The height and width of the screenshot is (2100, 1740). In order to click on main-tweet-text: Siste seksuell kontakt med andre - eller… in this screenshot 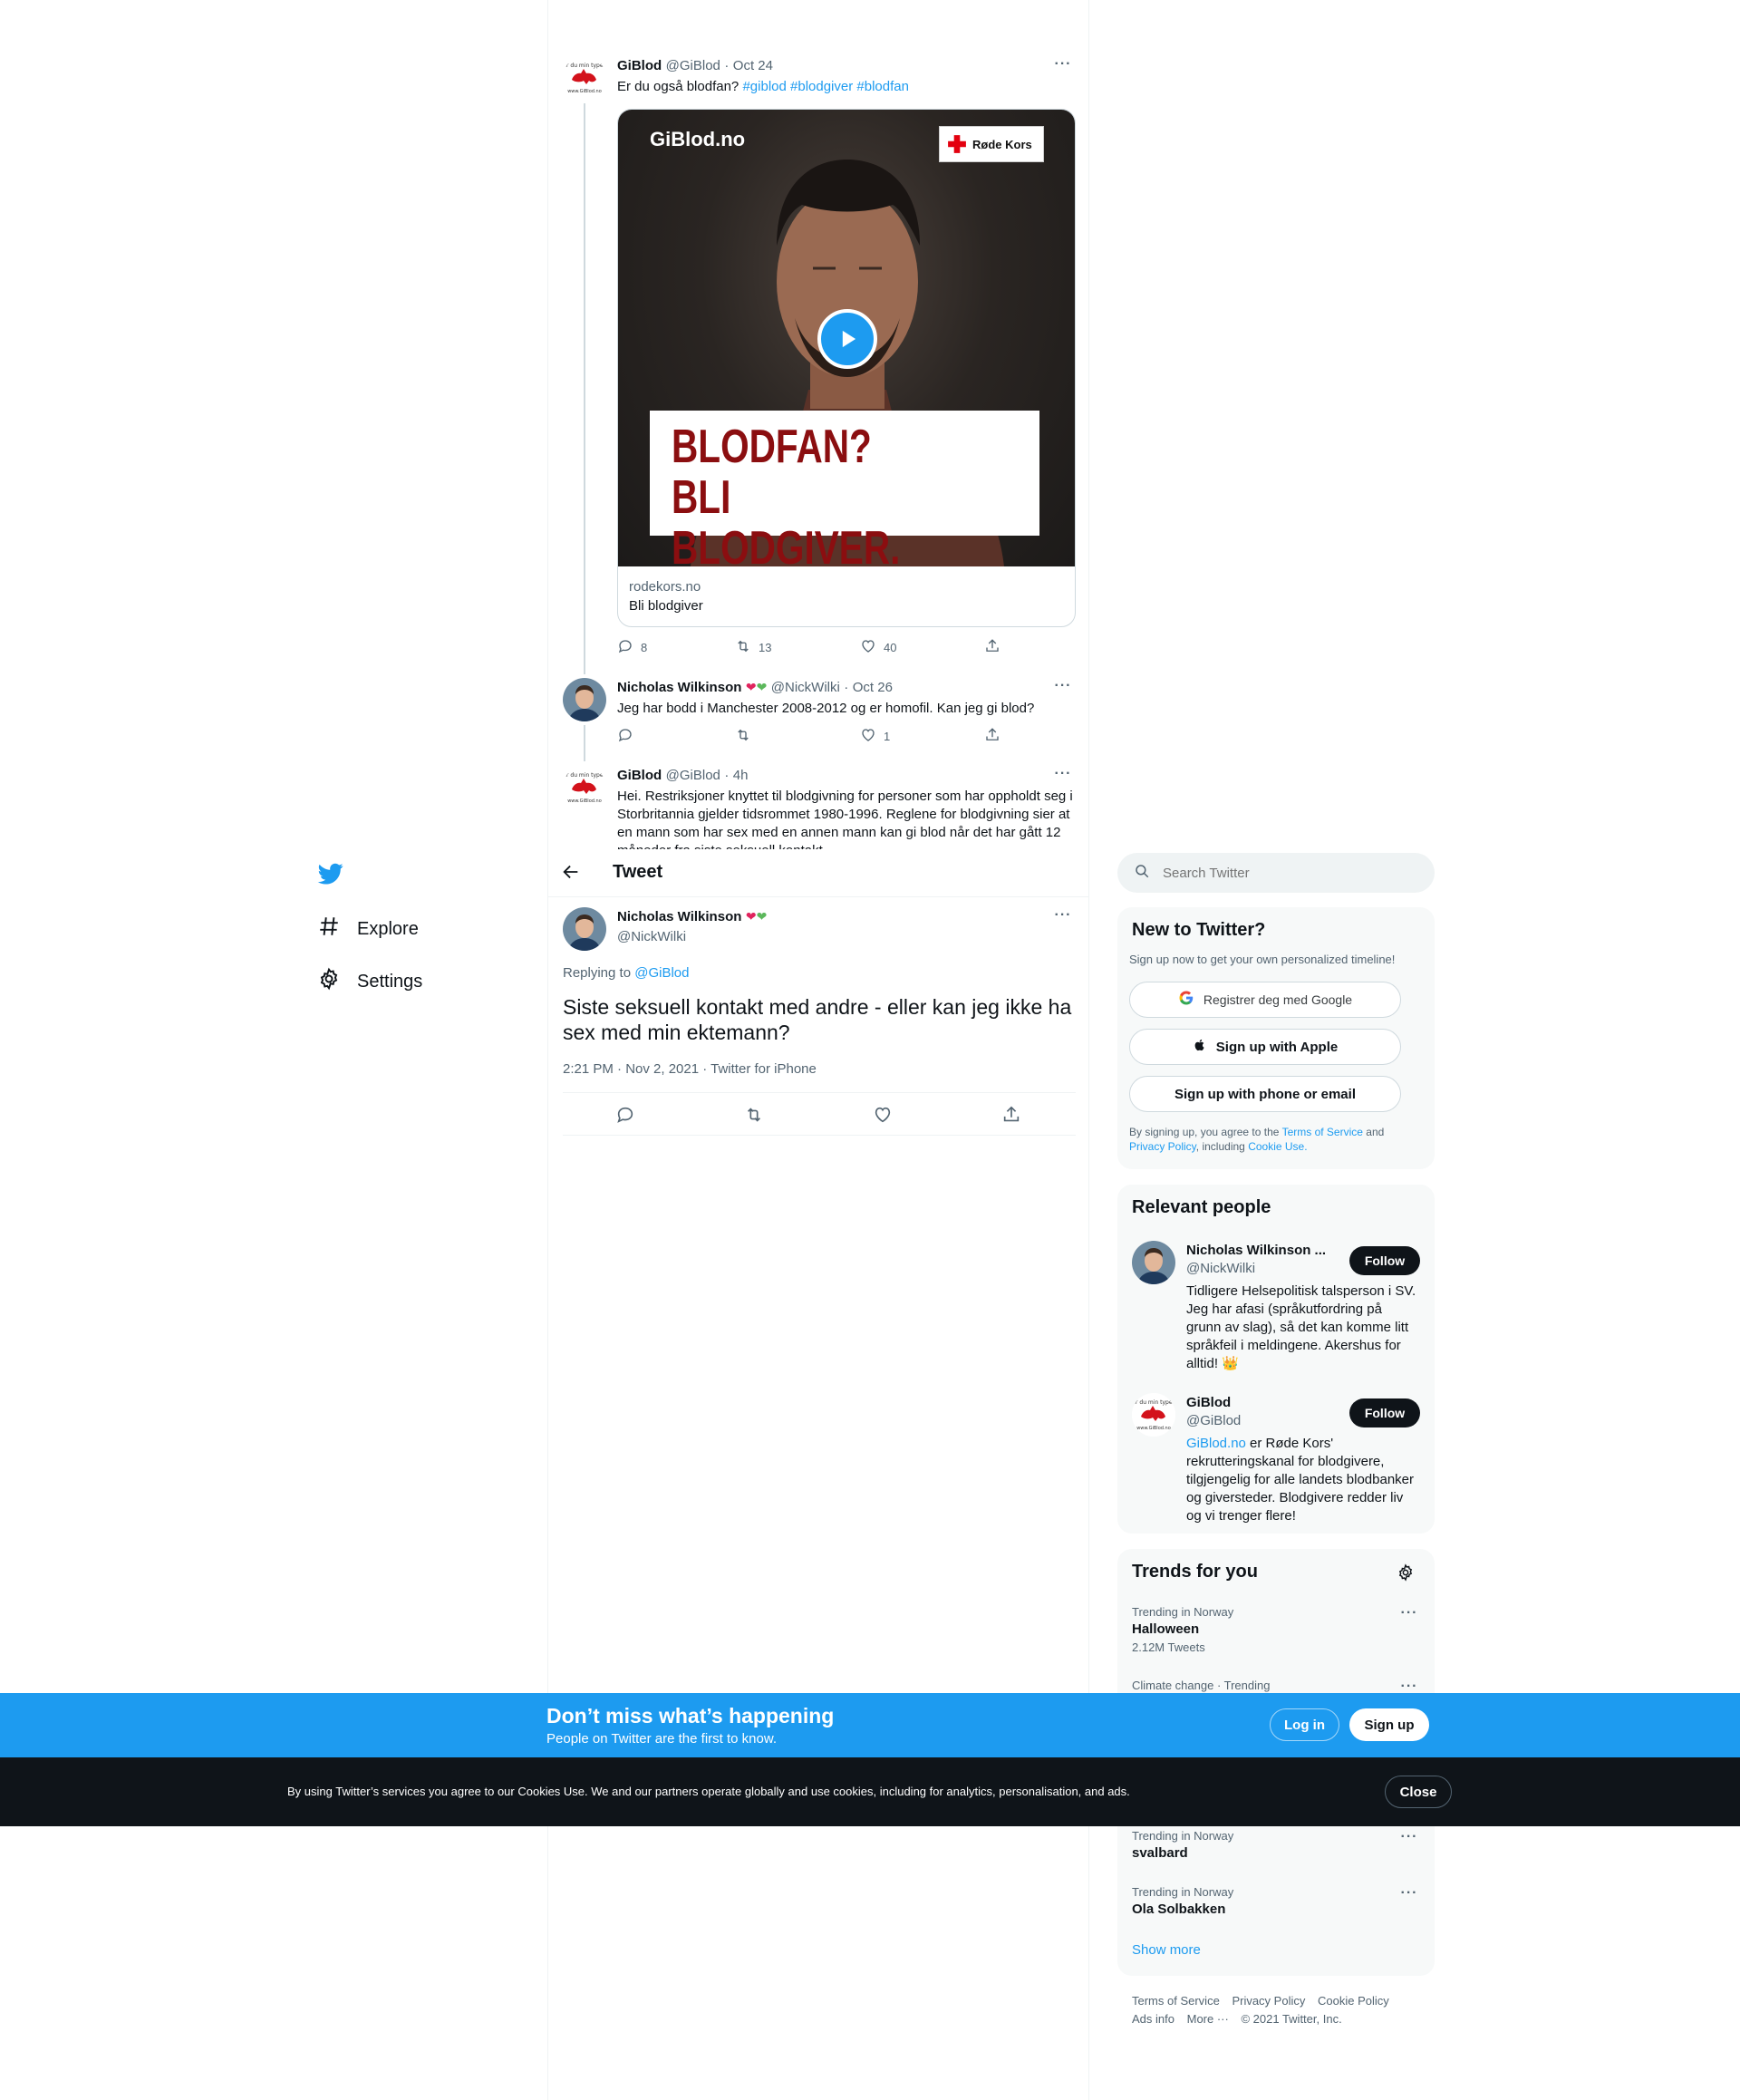, I will do `click(817, 1019)`.